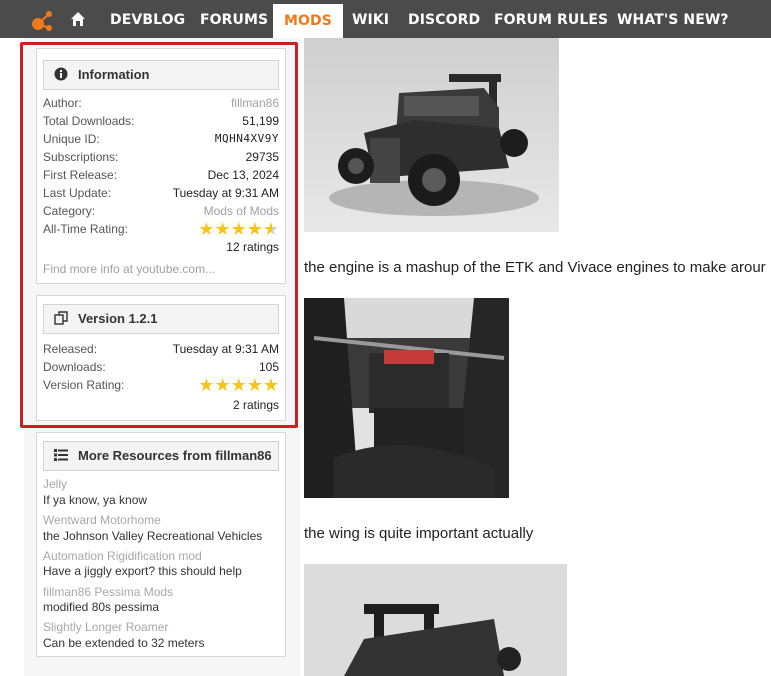 This screenshot has height=676, width=771. I want to click on nav-devblog: DEVBLOG, so click(147, 19).